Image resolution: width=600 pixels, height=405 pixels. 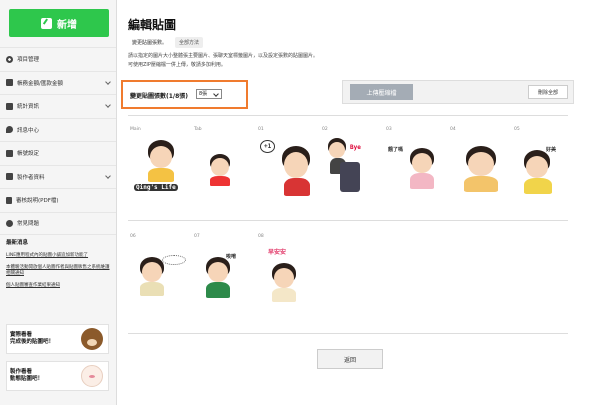 What do you see at coordinates (9, 223) in the screenshot?
I see `question-icon` at bounding box center [9, 223].